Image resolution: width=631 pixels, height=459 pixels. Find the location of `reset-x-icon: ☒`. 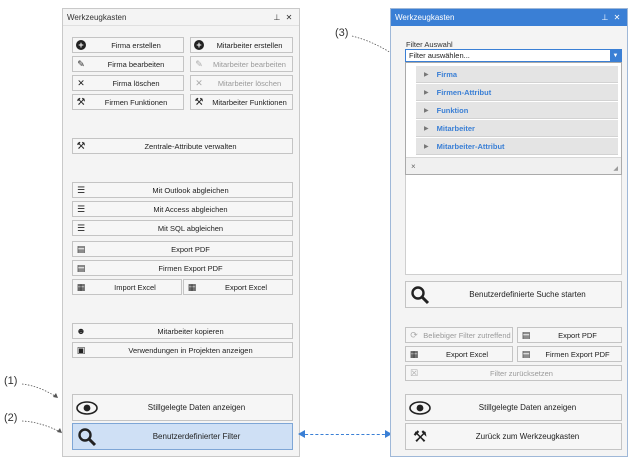

reset-x-icon: ☒ is located at coordinates (414, 372).